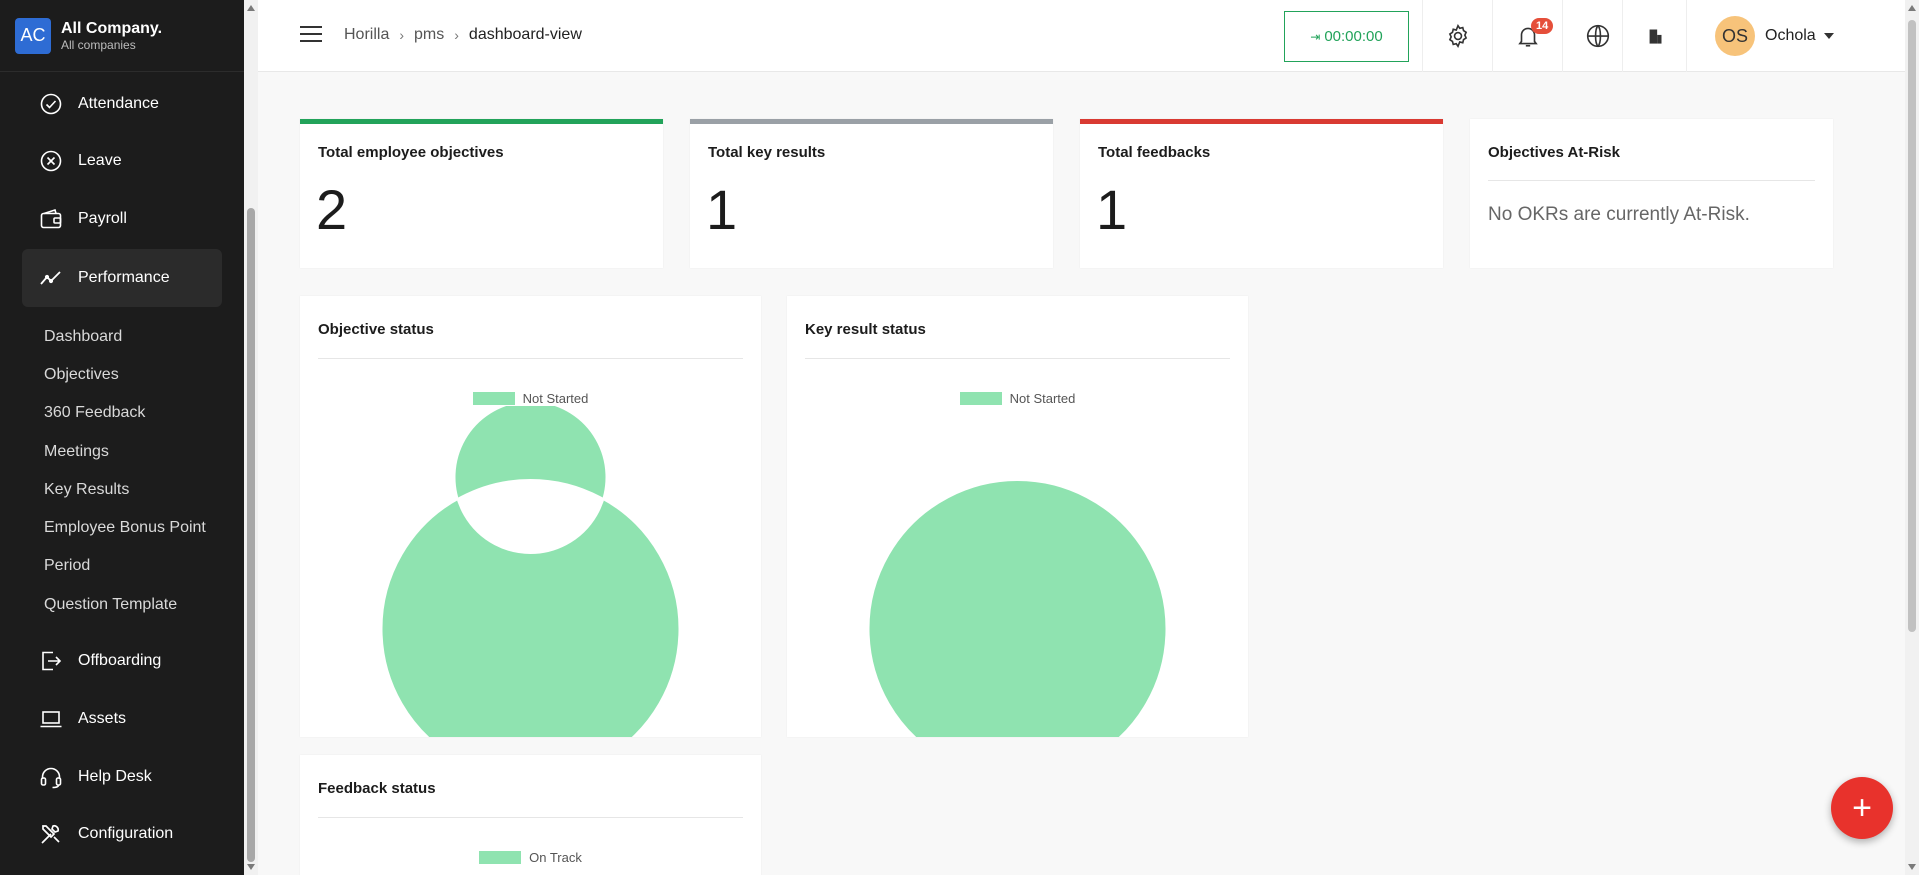  I want to click on pie-slice-not-started, so click(1017, 608).